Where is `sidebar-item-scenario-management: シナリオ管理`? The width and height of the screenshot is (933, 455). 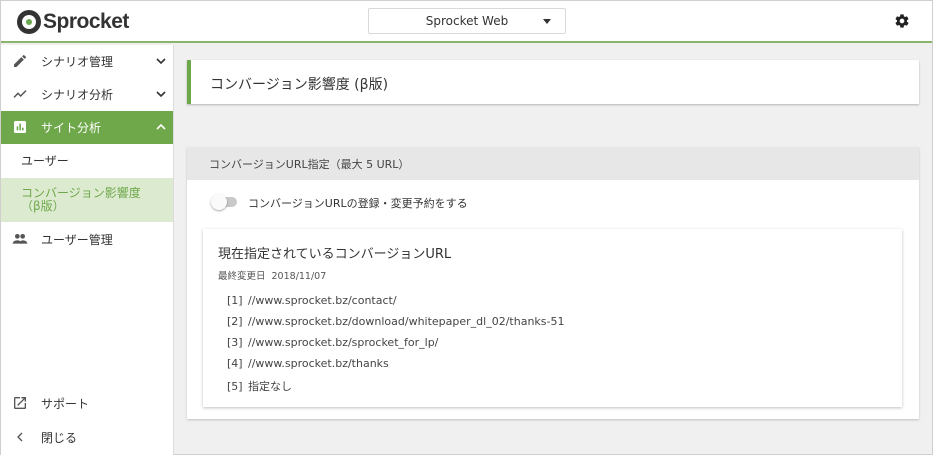 sidebar-item-scenario-management: シナリオ管理 is located at coordinates (87, 61).